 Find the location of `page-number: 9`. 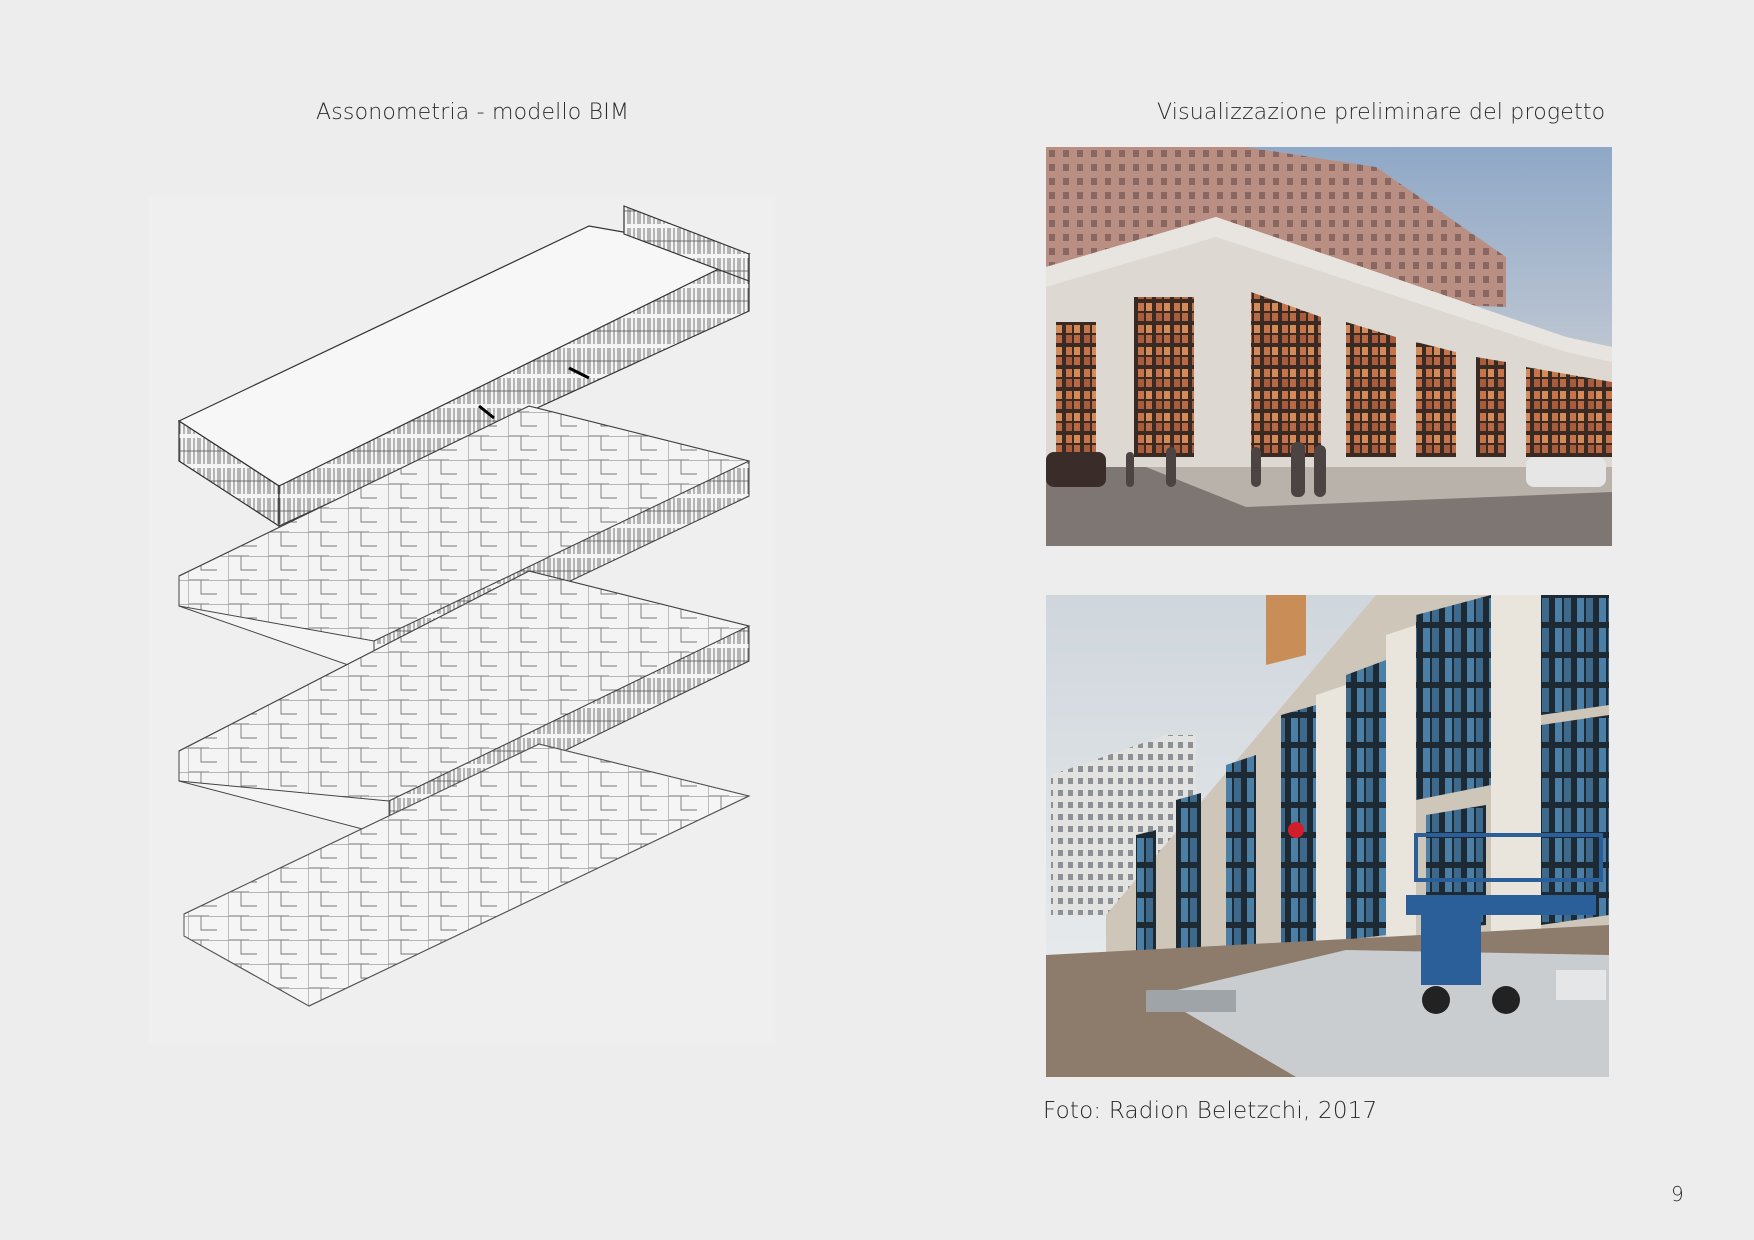

page-number: 9 is located at coordinates (1677, 1194).